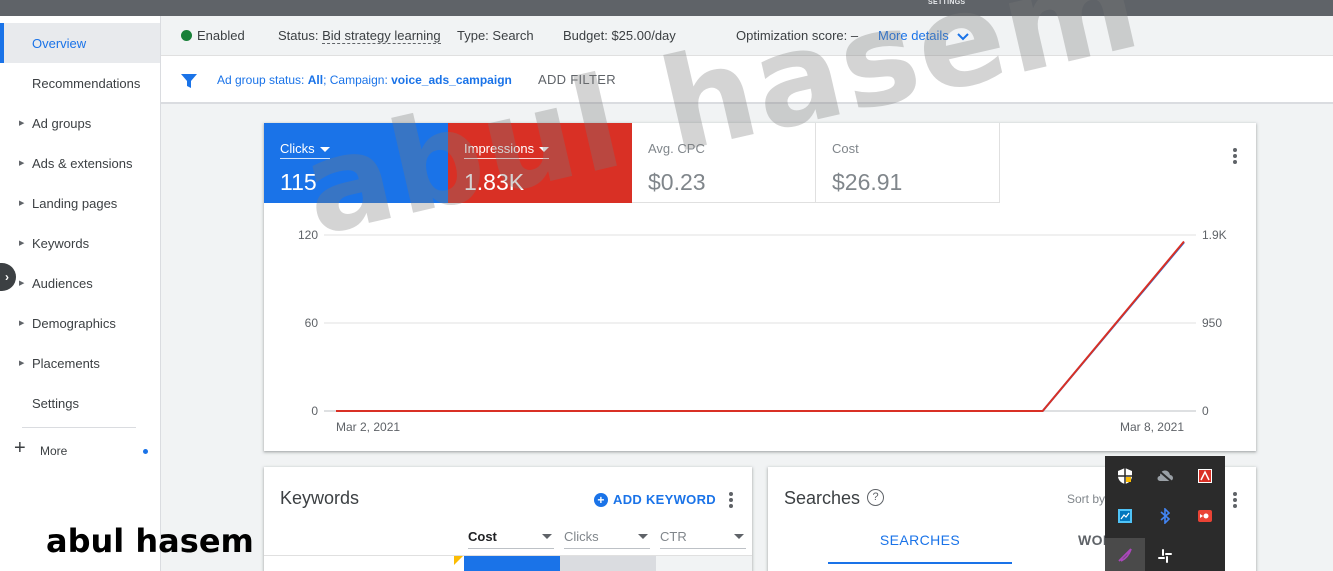 The height and width of the screenshot is (571, 1333). Describe the element at coordinates (298, 182) in the screenshot. I see `metric-clicks-value: 115` at that location.